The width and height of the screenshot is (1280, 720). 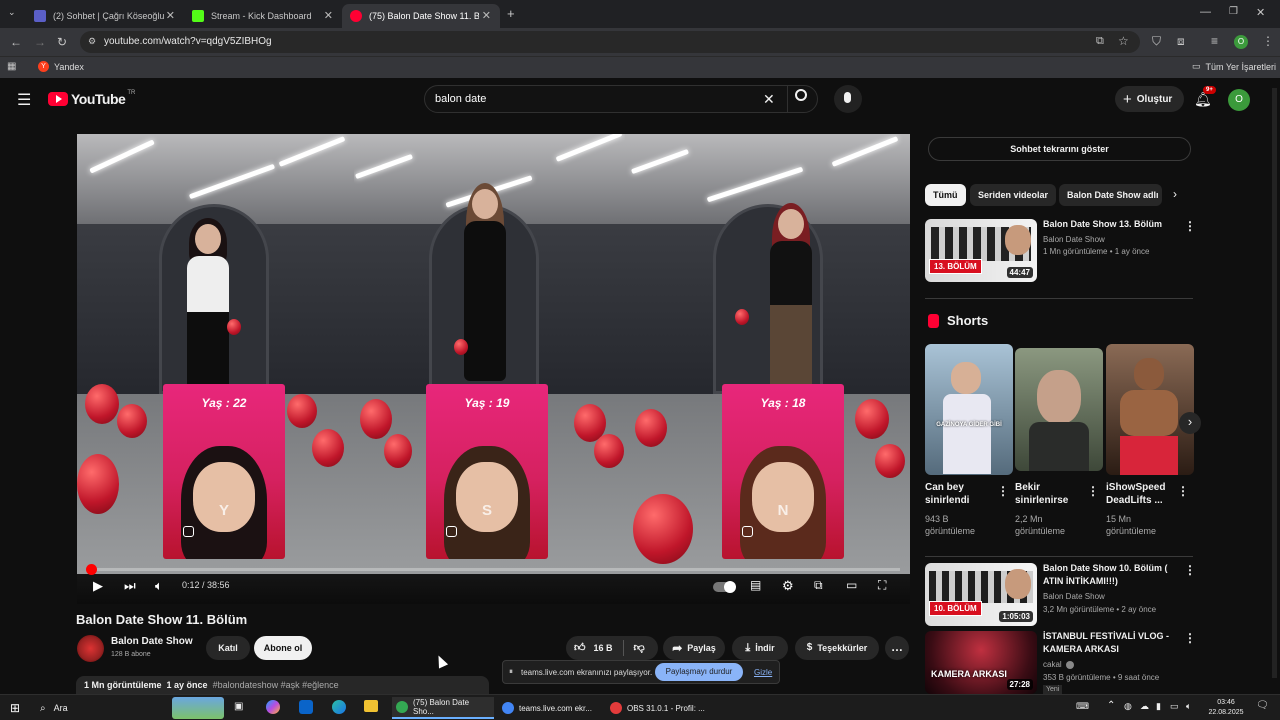 I want to click on autoplay-toggle, so click(x=724, y=587).